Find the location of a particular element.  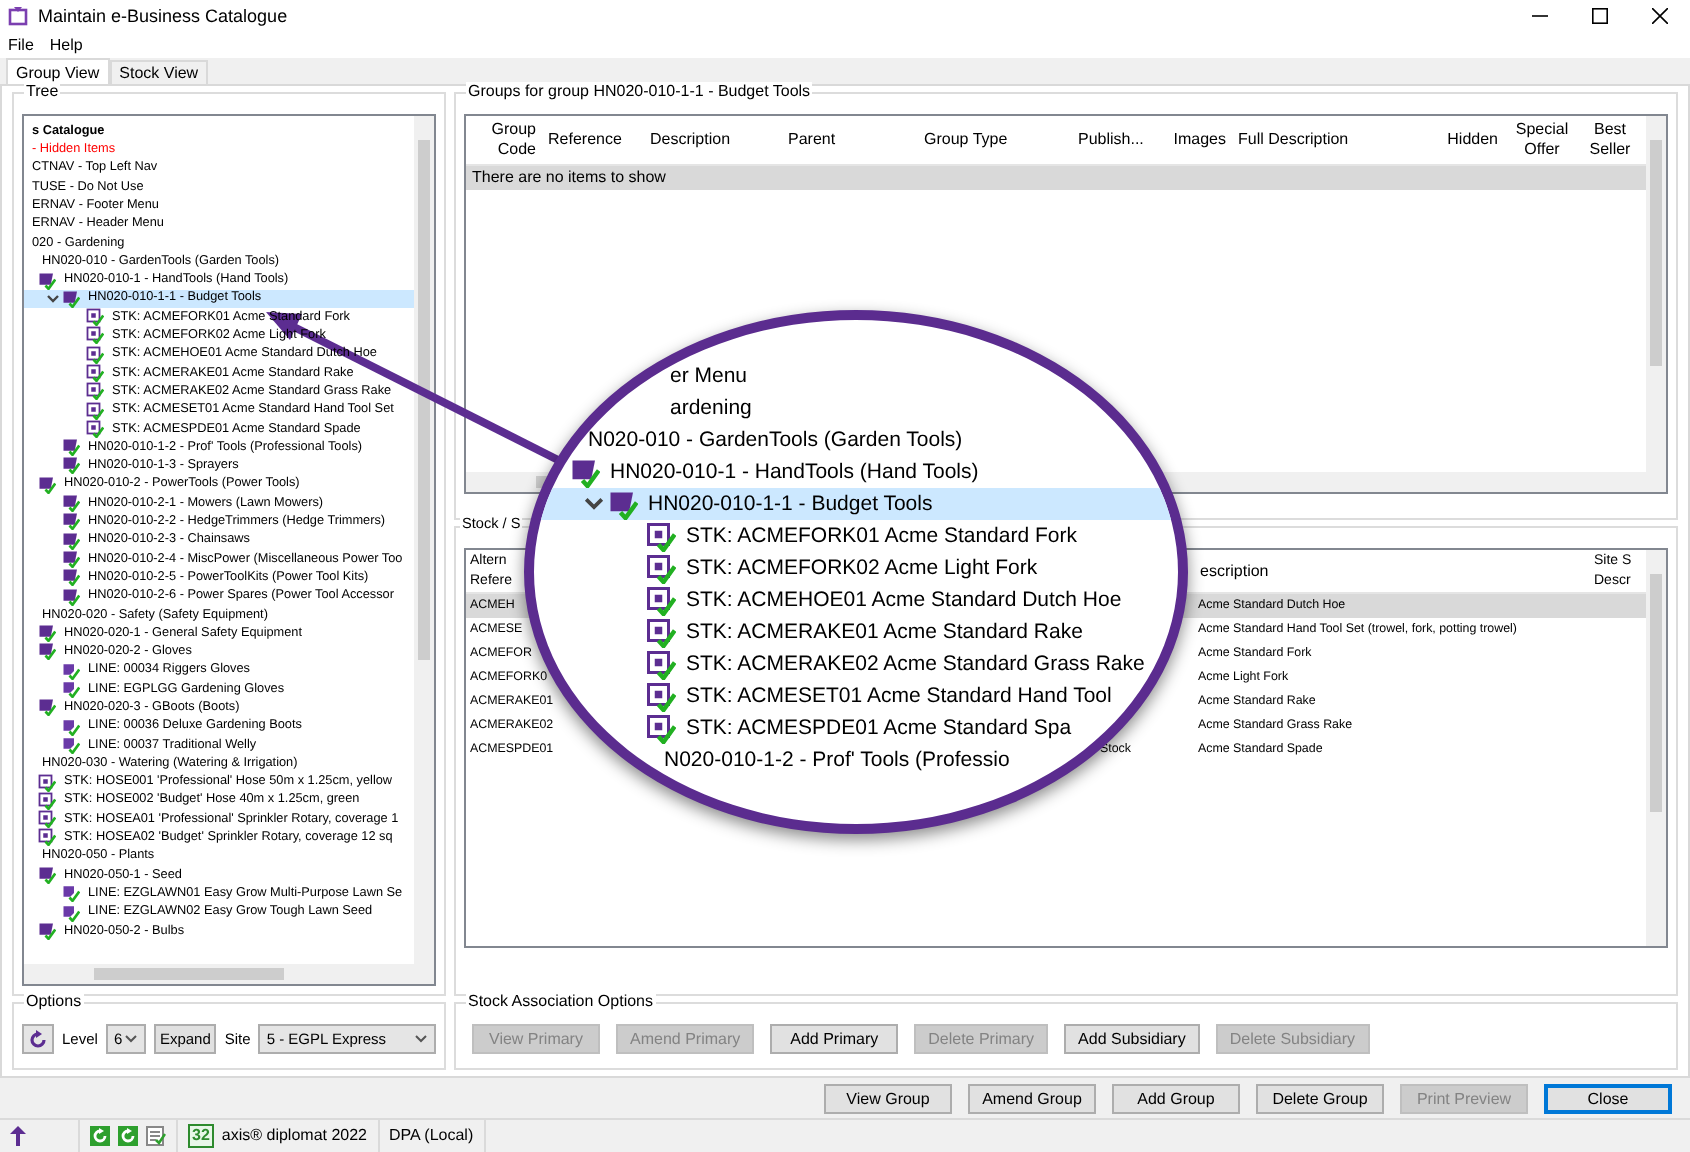

count-badge: 32 is located at coordinates (201, 1136).